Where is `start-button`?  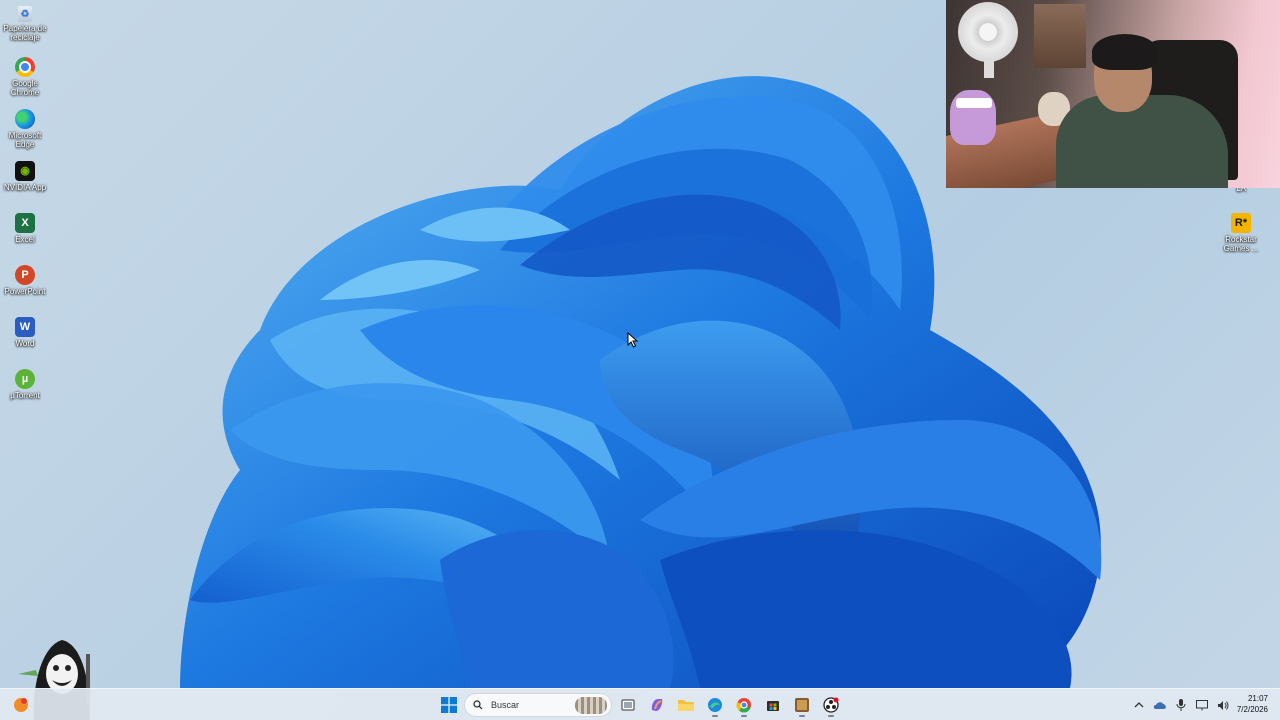 start-button is located at coordinates (449, 705).